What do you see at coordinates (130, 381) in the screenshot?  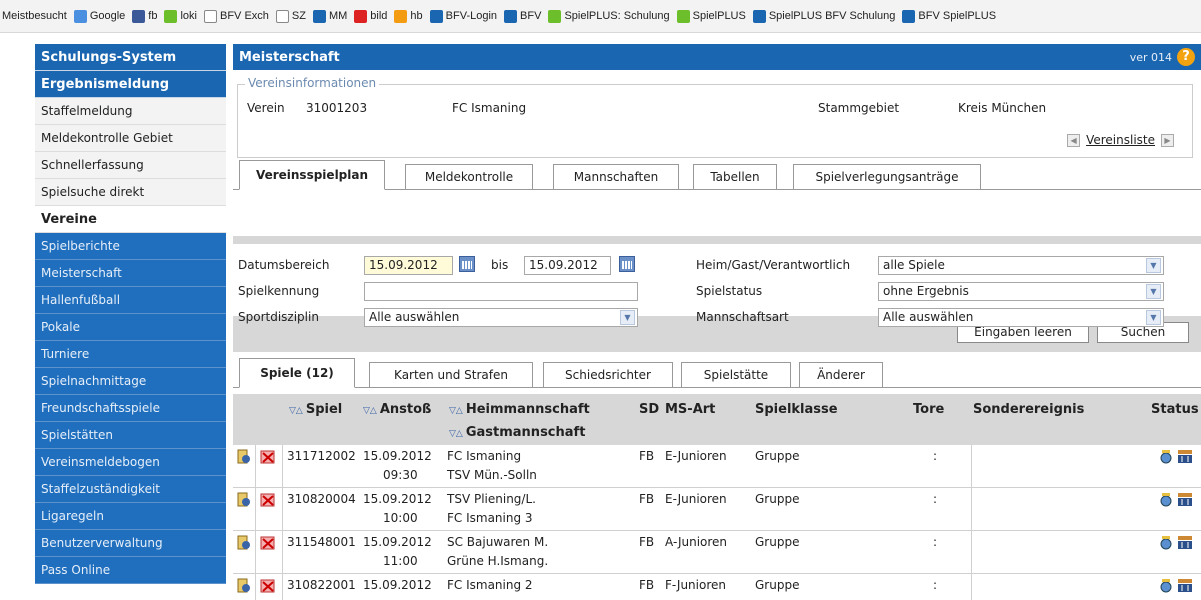 I see `sidebar-item: Spielnachmittage` at bounding box center [130, 381].